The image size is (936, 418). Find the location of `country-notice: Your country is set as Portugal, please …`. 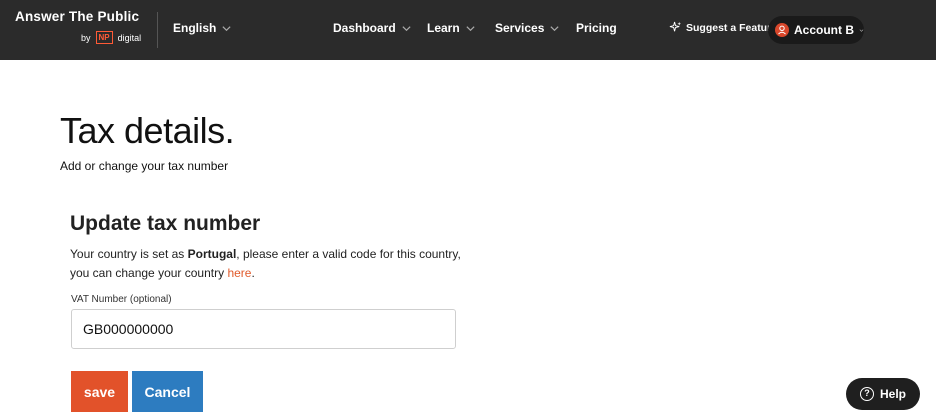

country-notice: Your country is set as Portugal, please … is located at coordinates (270, 264).